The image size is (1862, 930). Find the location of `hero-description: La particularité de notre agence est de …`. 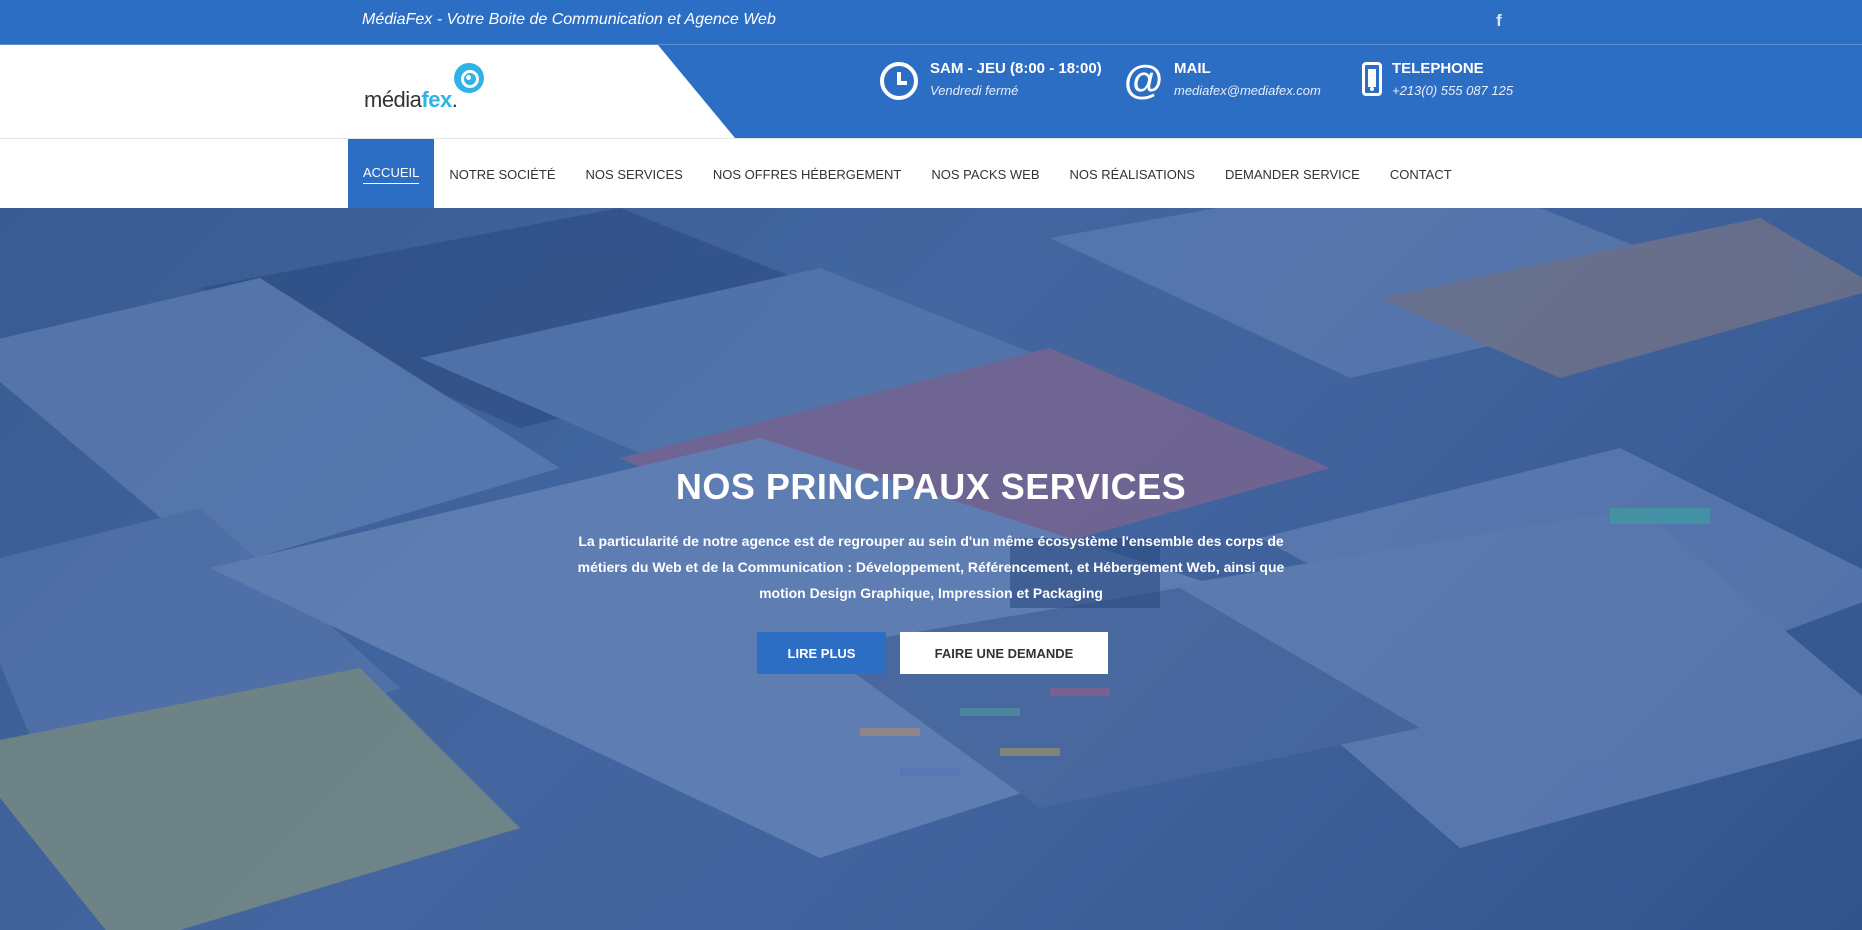

hero-description: La particularité de notre agence est de … is located at coordinates (931, 567).